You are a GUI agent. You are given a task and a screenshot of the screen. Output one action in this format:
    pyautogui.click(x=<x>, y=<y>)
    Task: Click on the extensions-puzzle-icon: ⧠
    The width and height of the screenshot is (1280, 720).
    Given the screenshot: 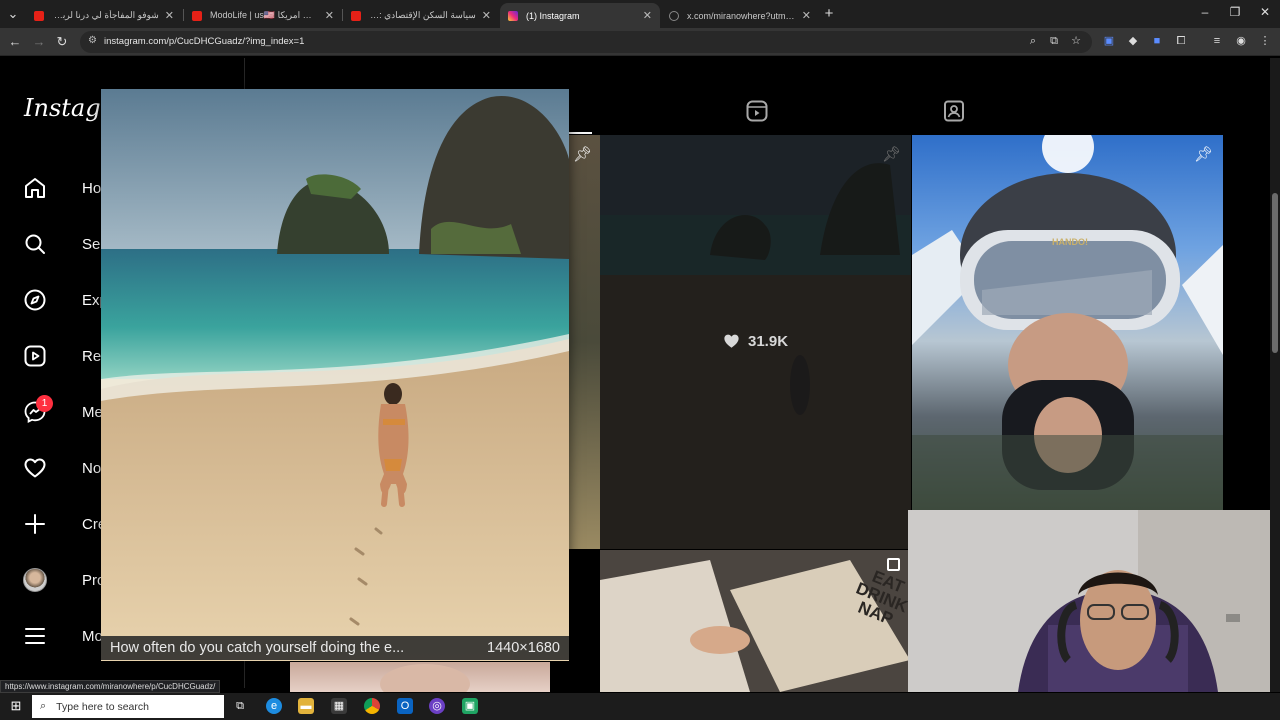 What is the action you would take?
    pyautogui.click(x=1181, y=41)
    